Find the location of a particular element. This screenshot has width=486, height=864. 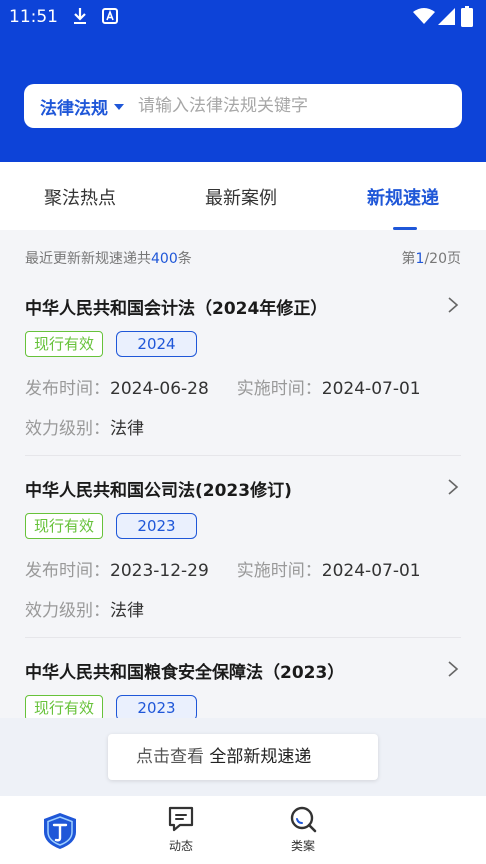

view-all-button: 点击查看 全部新规速递 is located at coordinates (243, 757).